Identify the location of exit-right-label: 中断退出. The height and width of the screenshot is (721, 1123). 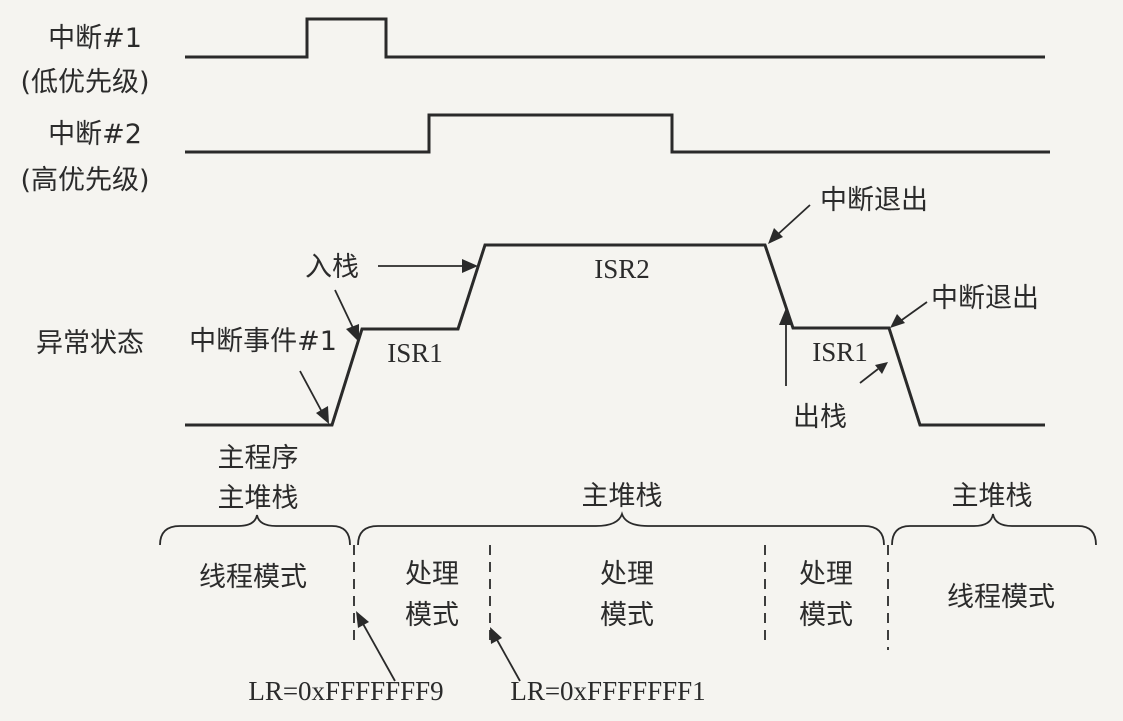
(985, 298).